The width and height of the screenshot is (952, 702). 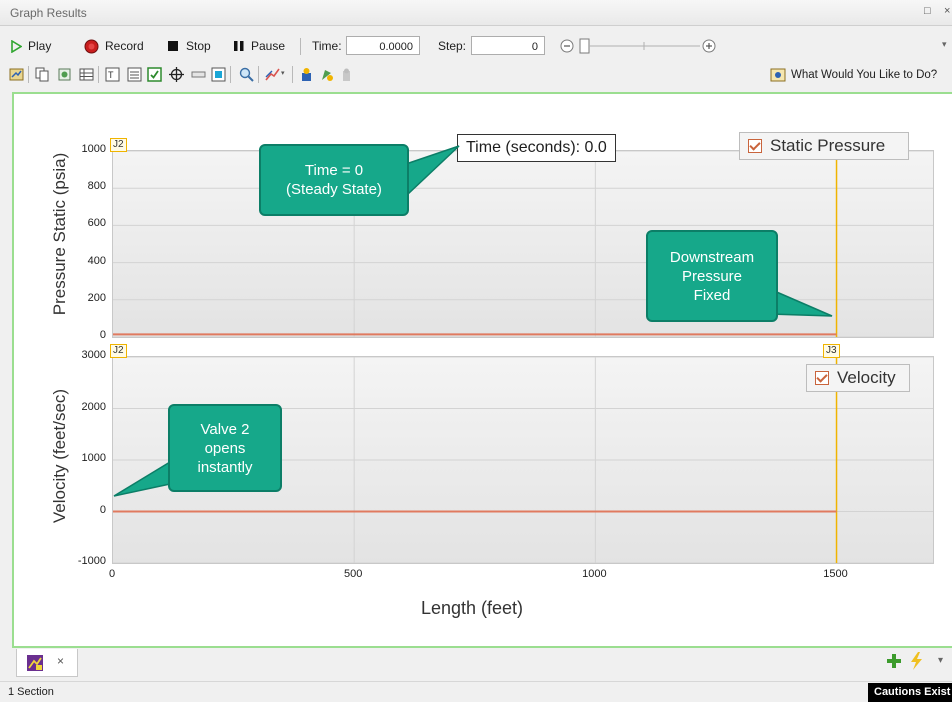 I want to click on help-label: What Would You Like to Do?, so click(x=864, y=75).